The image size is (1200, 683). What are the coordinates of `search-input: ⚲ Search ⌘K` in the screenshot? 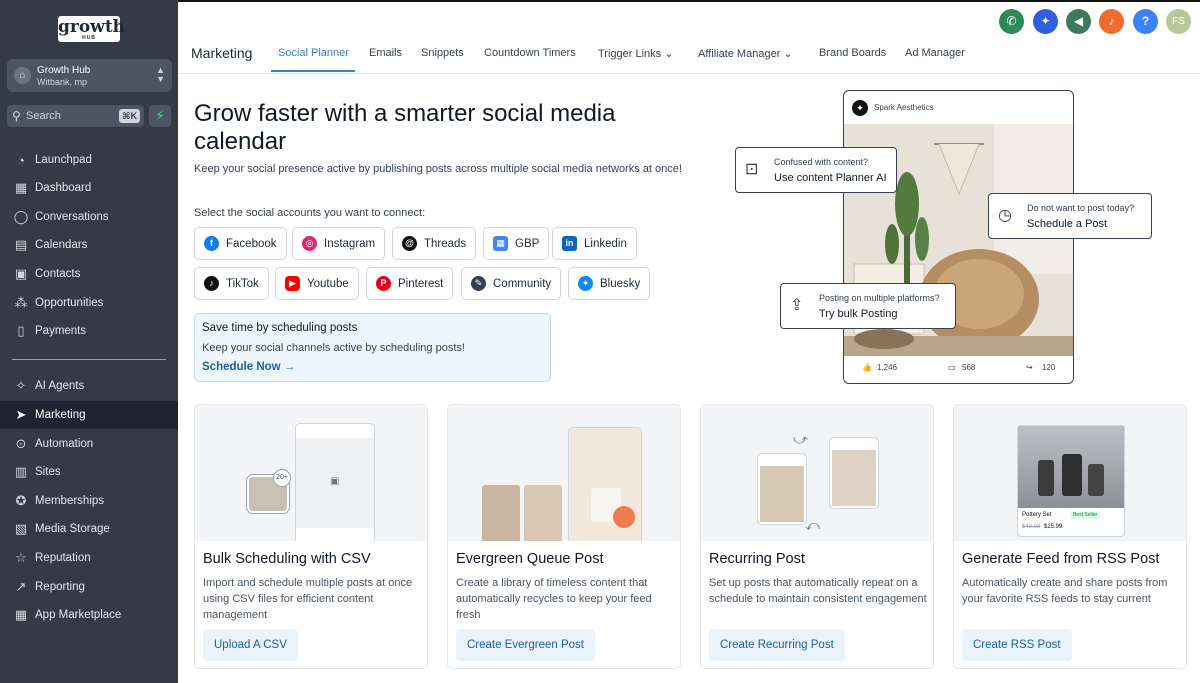 It's located at (75, 116).